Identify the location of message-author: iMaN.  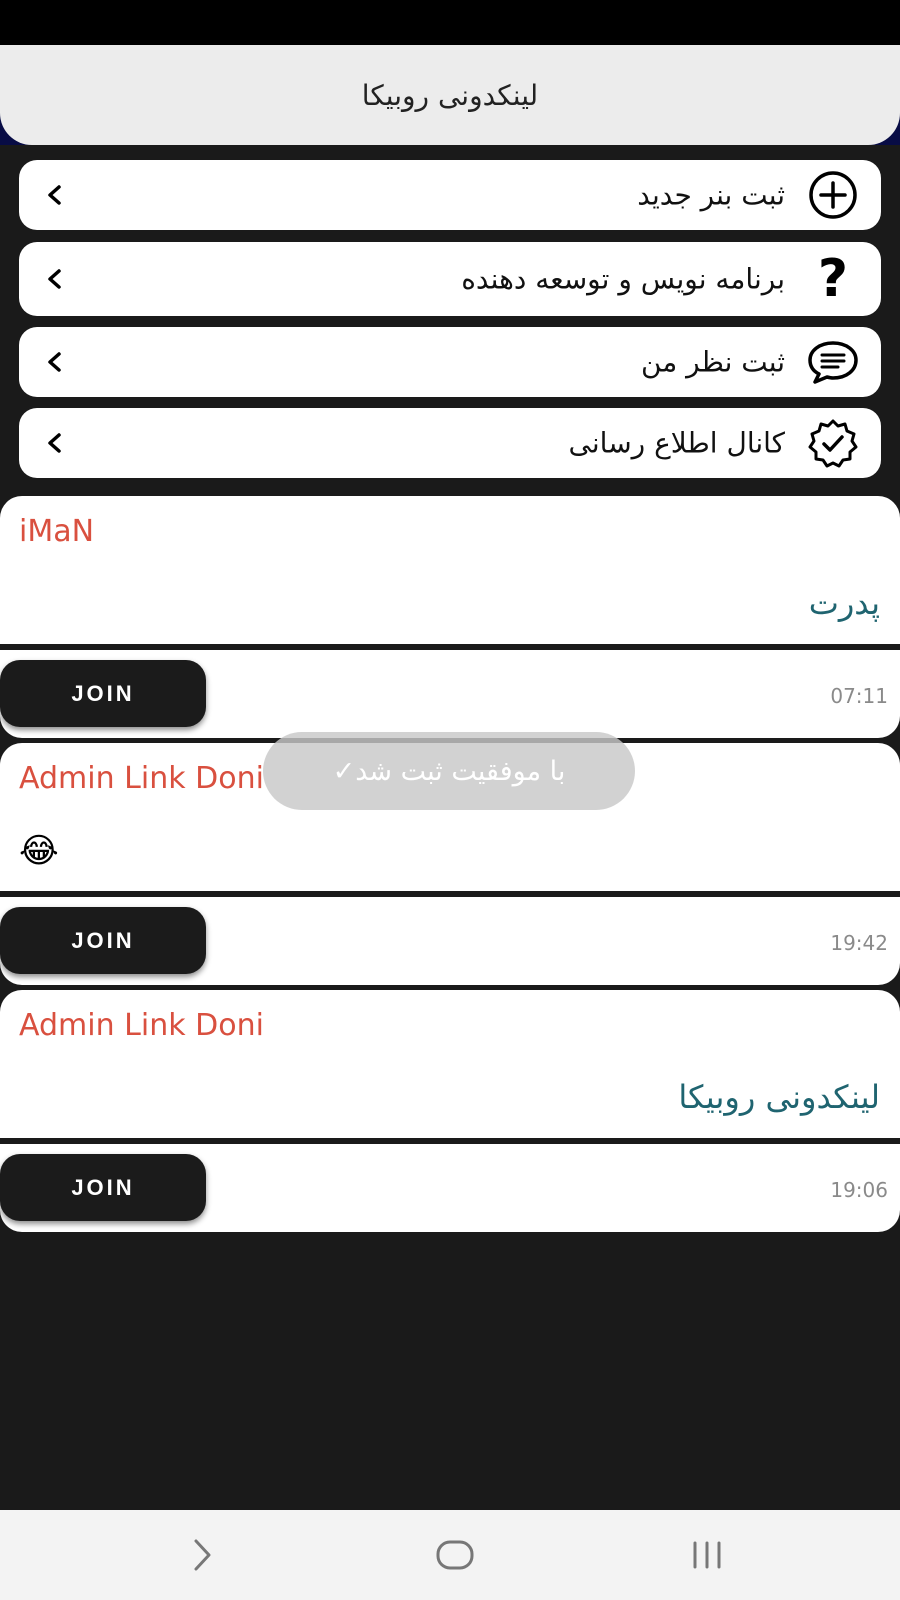
(57, 531).